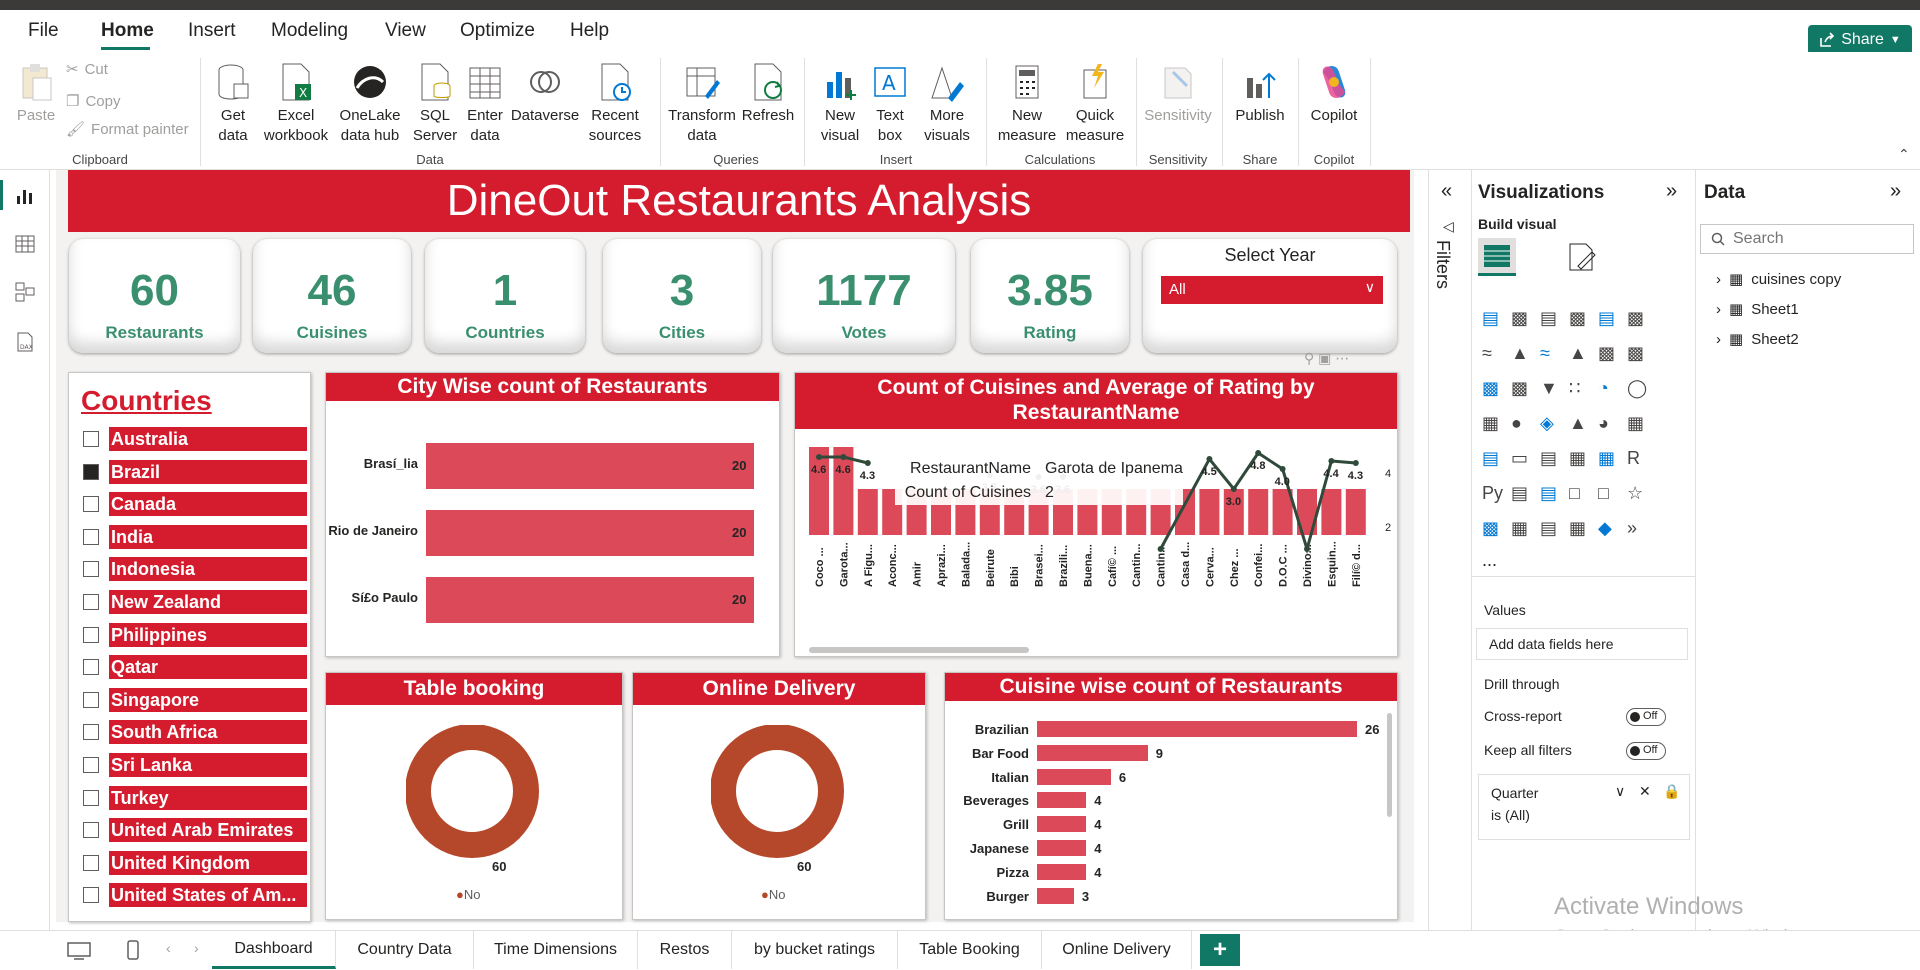 The width and height of the screenshot is (1920, 970). Describe the element at coordinates (919, 650) in the screenshot. I see `combo-chart-scrollbar` at that location.